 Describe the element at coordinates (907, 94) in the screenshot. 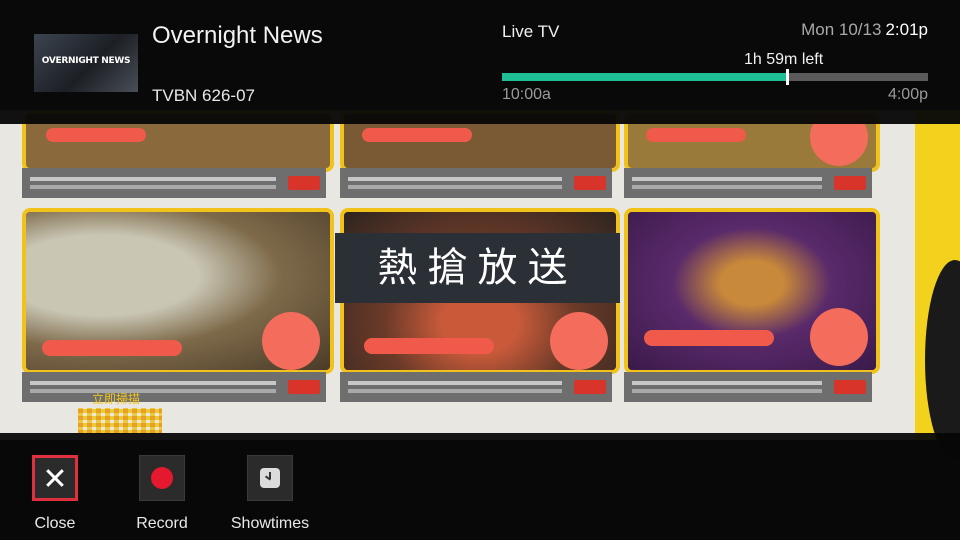

I see `end-time: 4:00p` at that location.